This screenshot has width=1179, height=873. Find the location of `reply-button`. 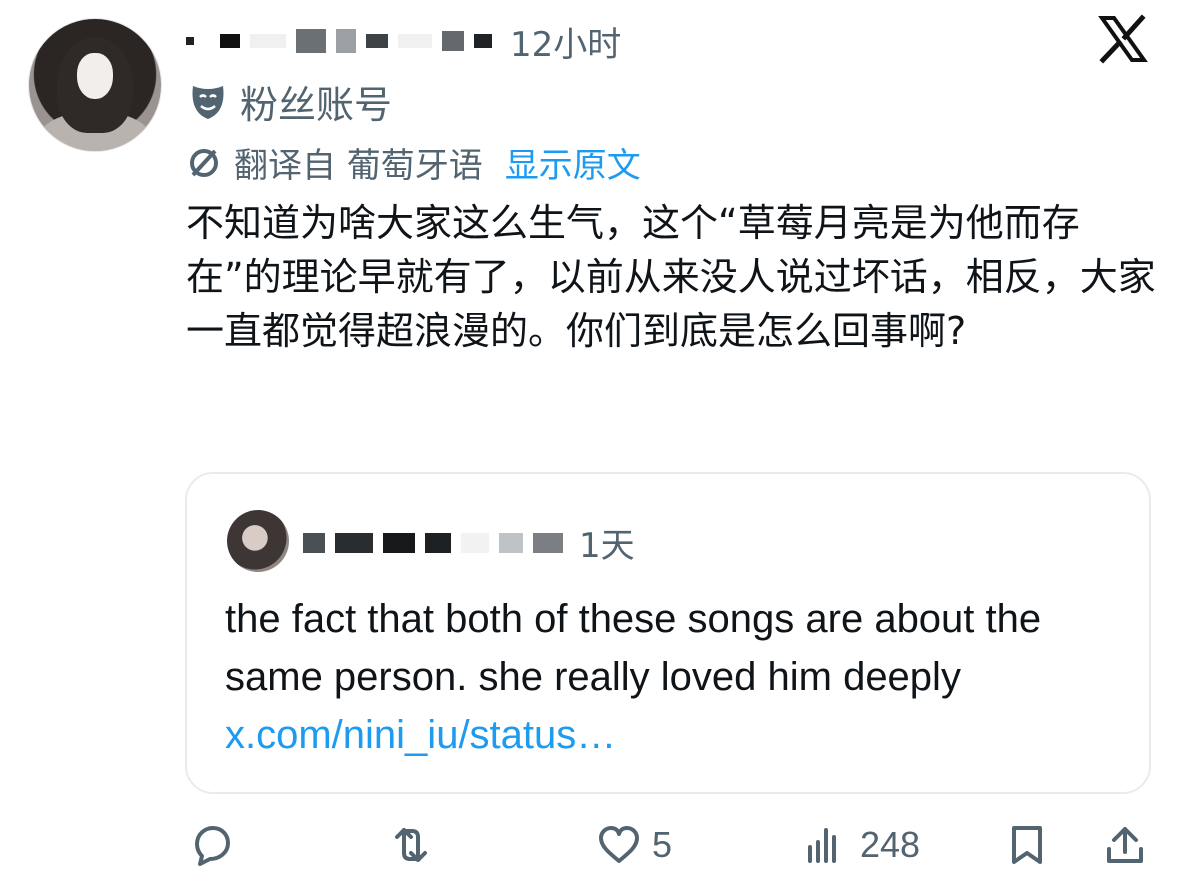

reply-button is located at coordinates (211, 845).